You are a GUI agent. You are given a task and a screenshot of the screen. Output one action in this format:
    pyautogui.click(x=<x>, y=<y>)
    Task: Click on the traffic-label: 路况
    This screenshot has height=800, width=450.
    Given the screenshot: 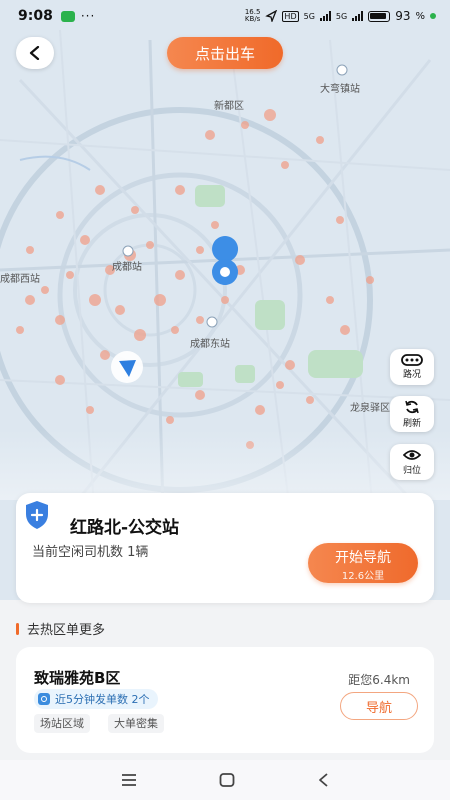 What is the action you would take?
    pyautogui.click(x=411, y=375)
    